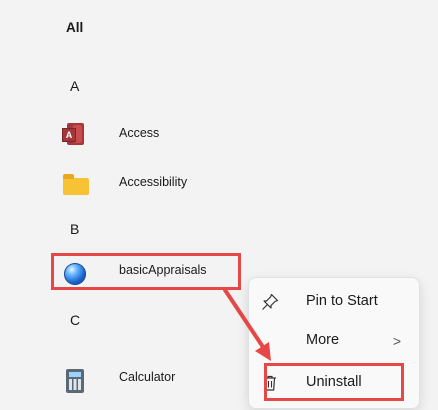 Image resolution: width=438 pixels, height=410 pixels. I want to click on calculator-icon, so click(73, 380).